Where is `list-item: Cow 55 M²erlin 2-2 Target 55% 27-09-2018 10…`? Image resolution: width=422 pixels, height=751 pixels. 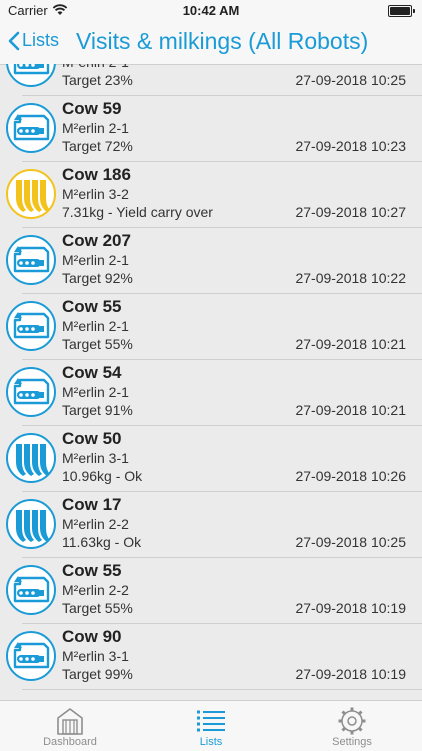 list-item: Cow 55 M²erlin 2-2 Target 55% 27-09-2018 10… is located at coordinates (211, 591).